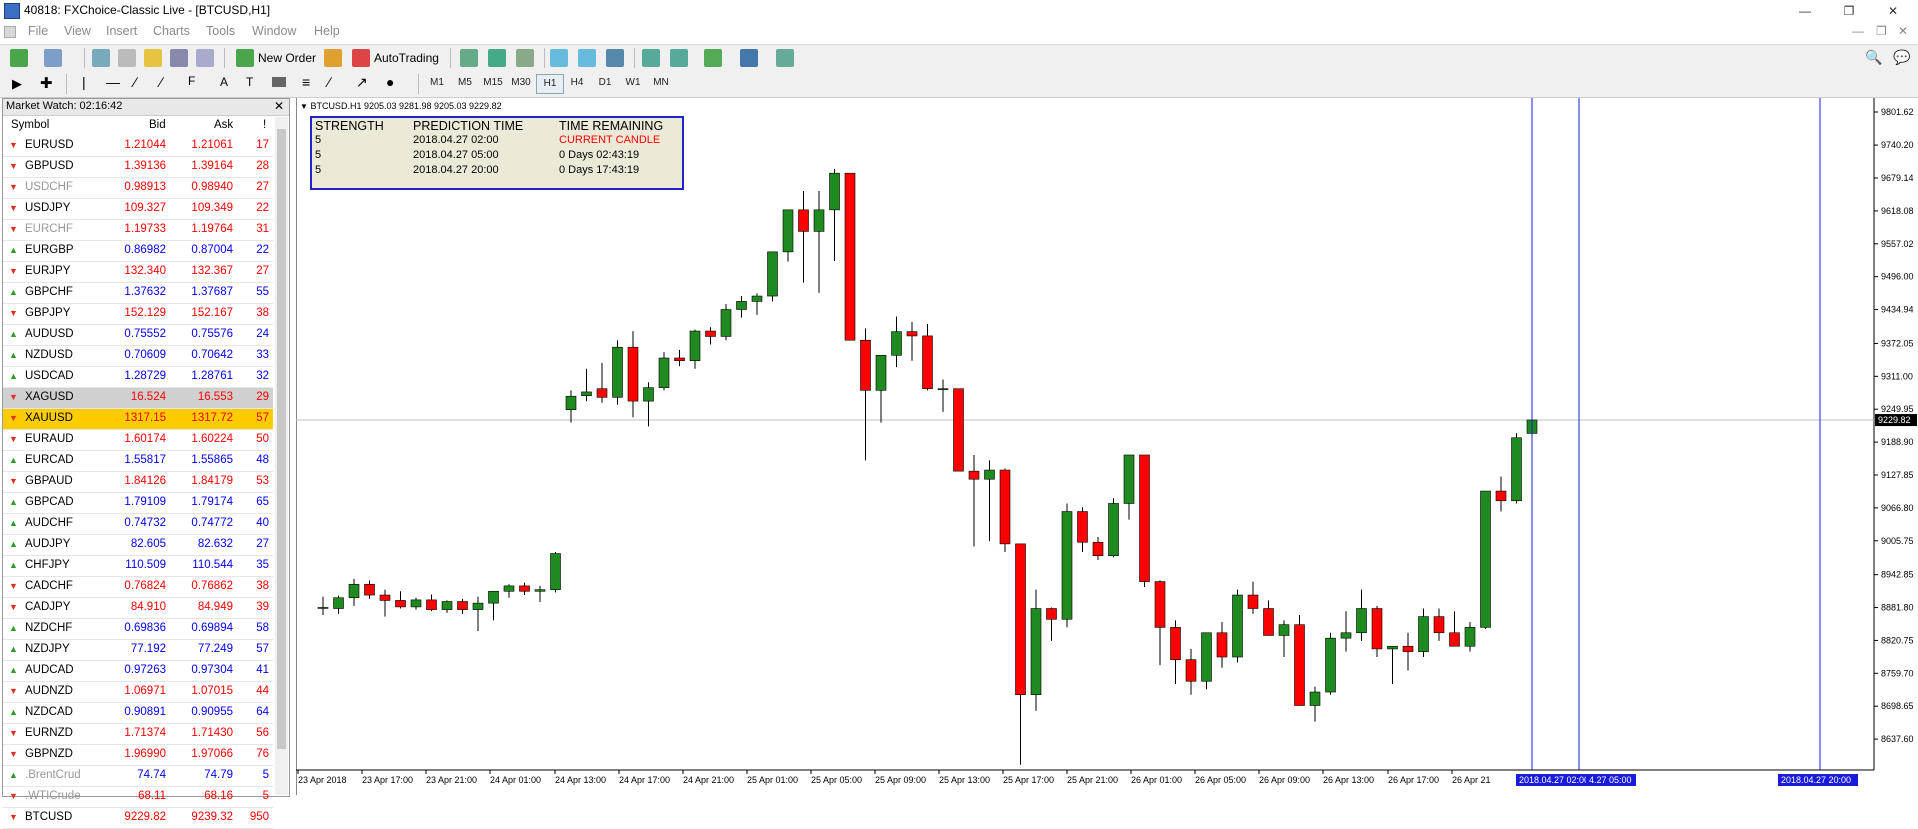 The height and width of the screenshot is (829, 1918). What do you see at coordinates (224, 82) in the screenshot?
I see `text-icon: A` at bounding box center [224, 82].